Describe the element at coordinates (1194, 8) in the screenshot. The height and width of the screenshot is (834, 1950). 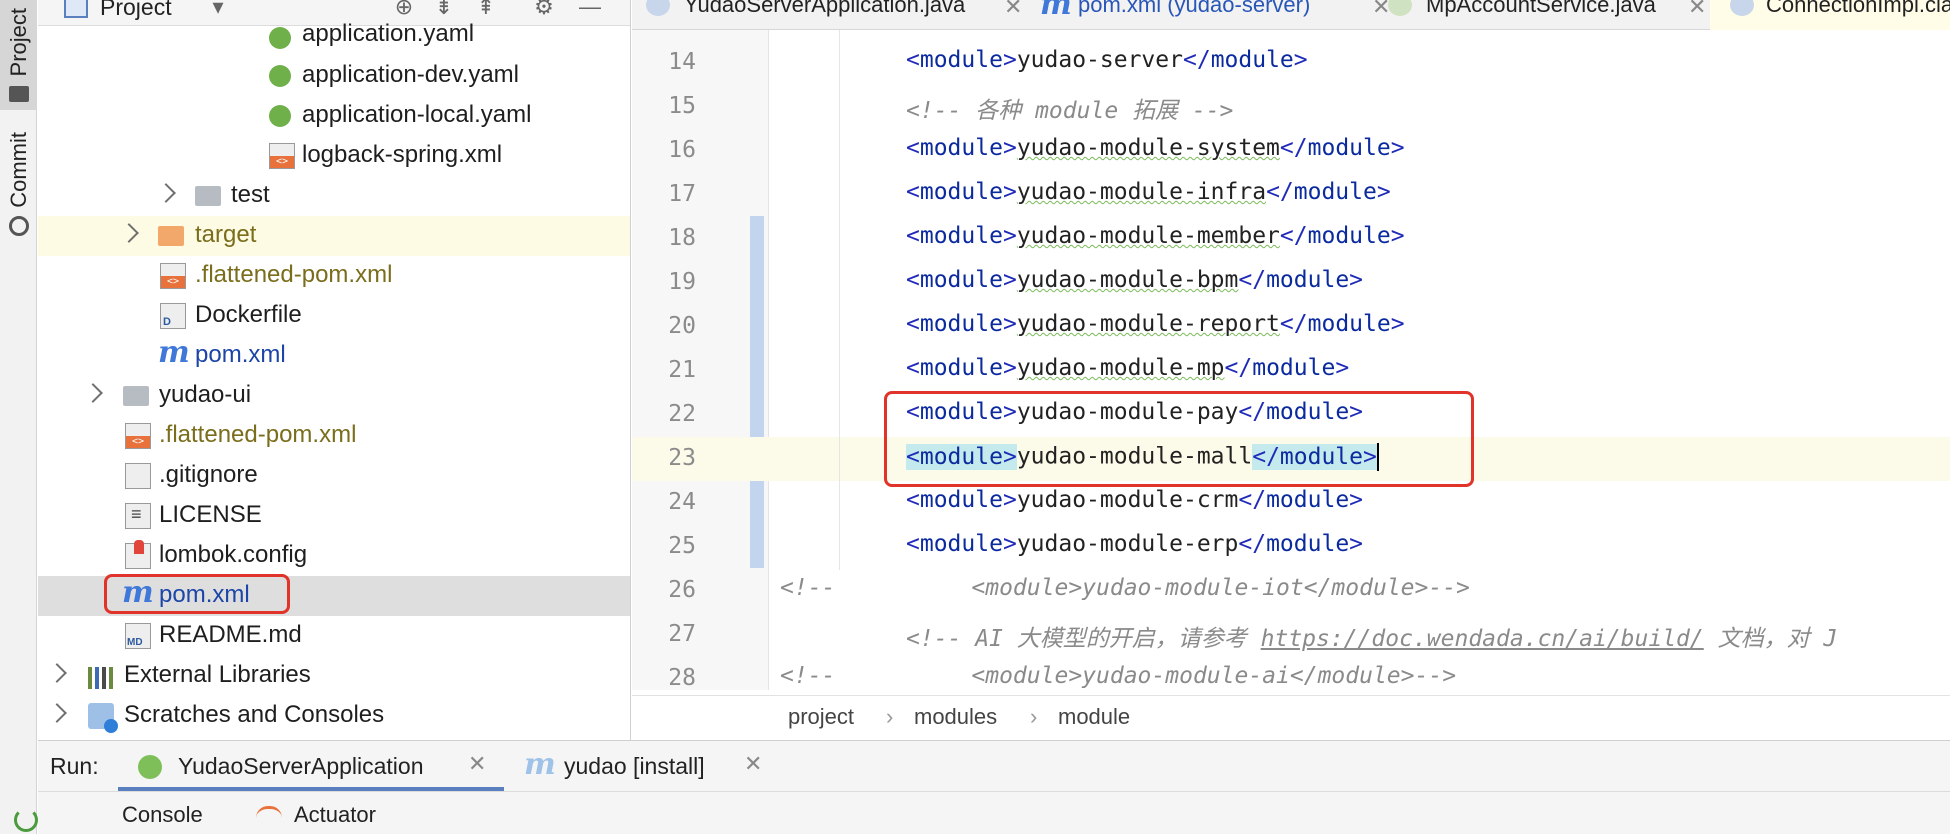
I see `tab-label: pom.xml (yudao-server)` at that location.